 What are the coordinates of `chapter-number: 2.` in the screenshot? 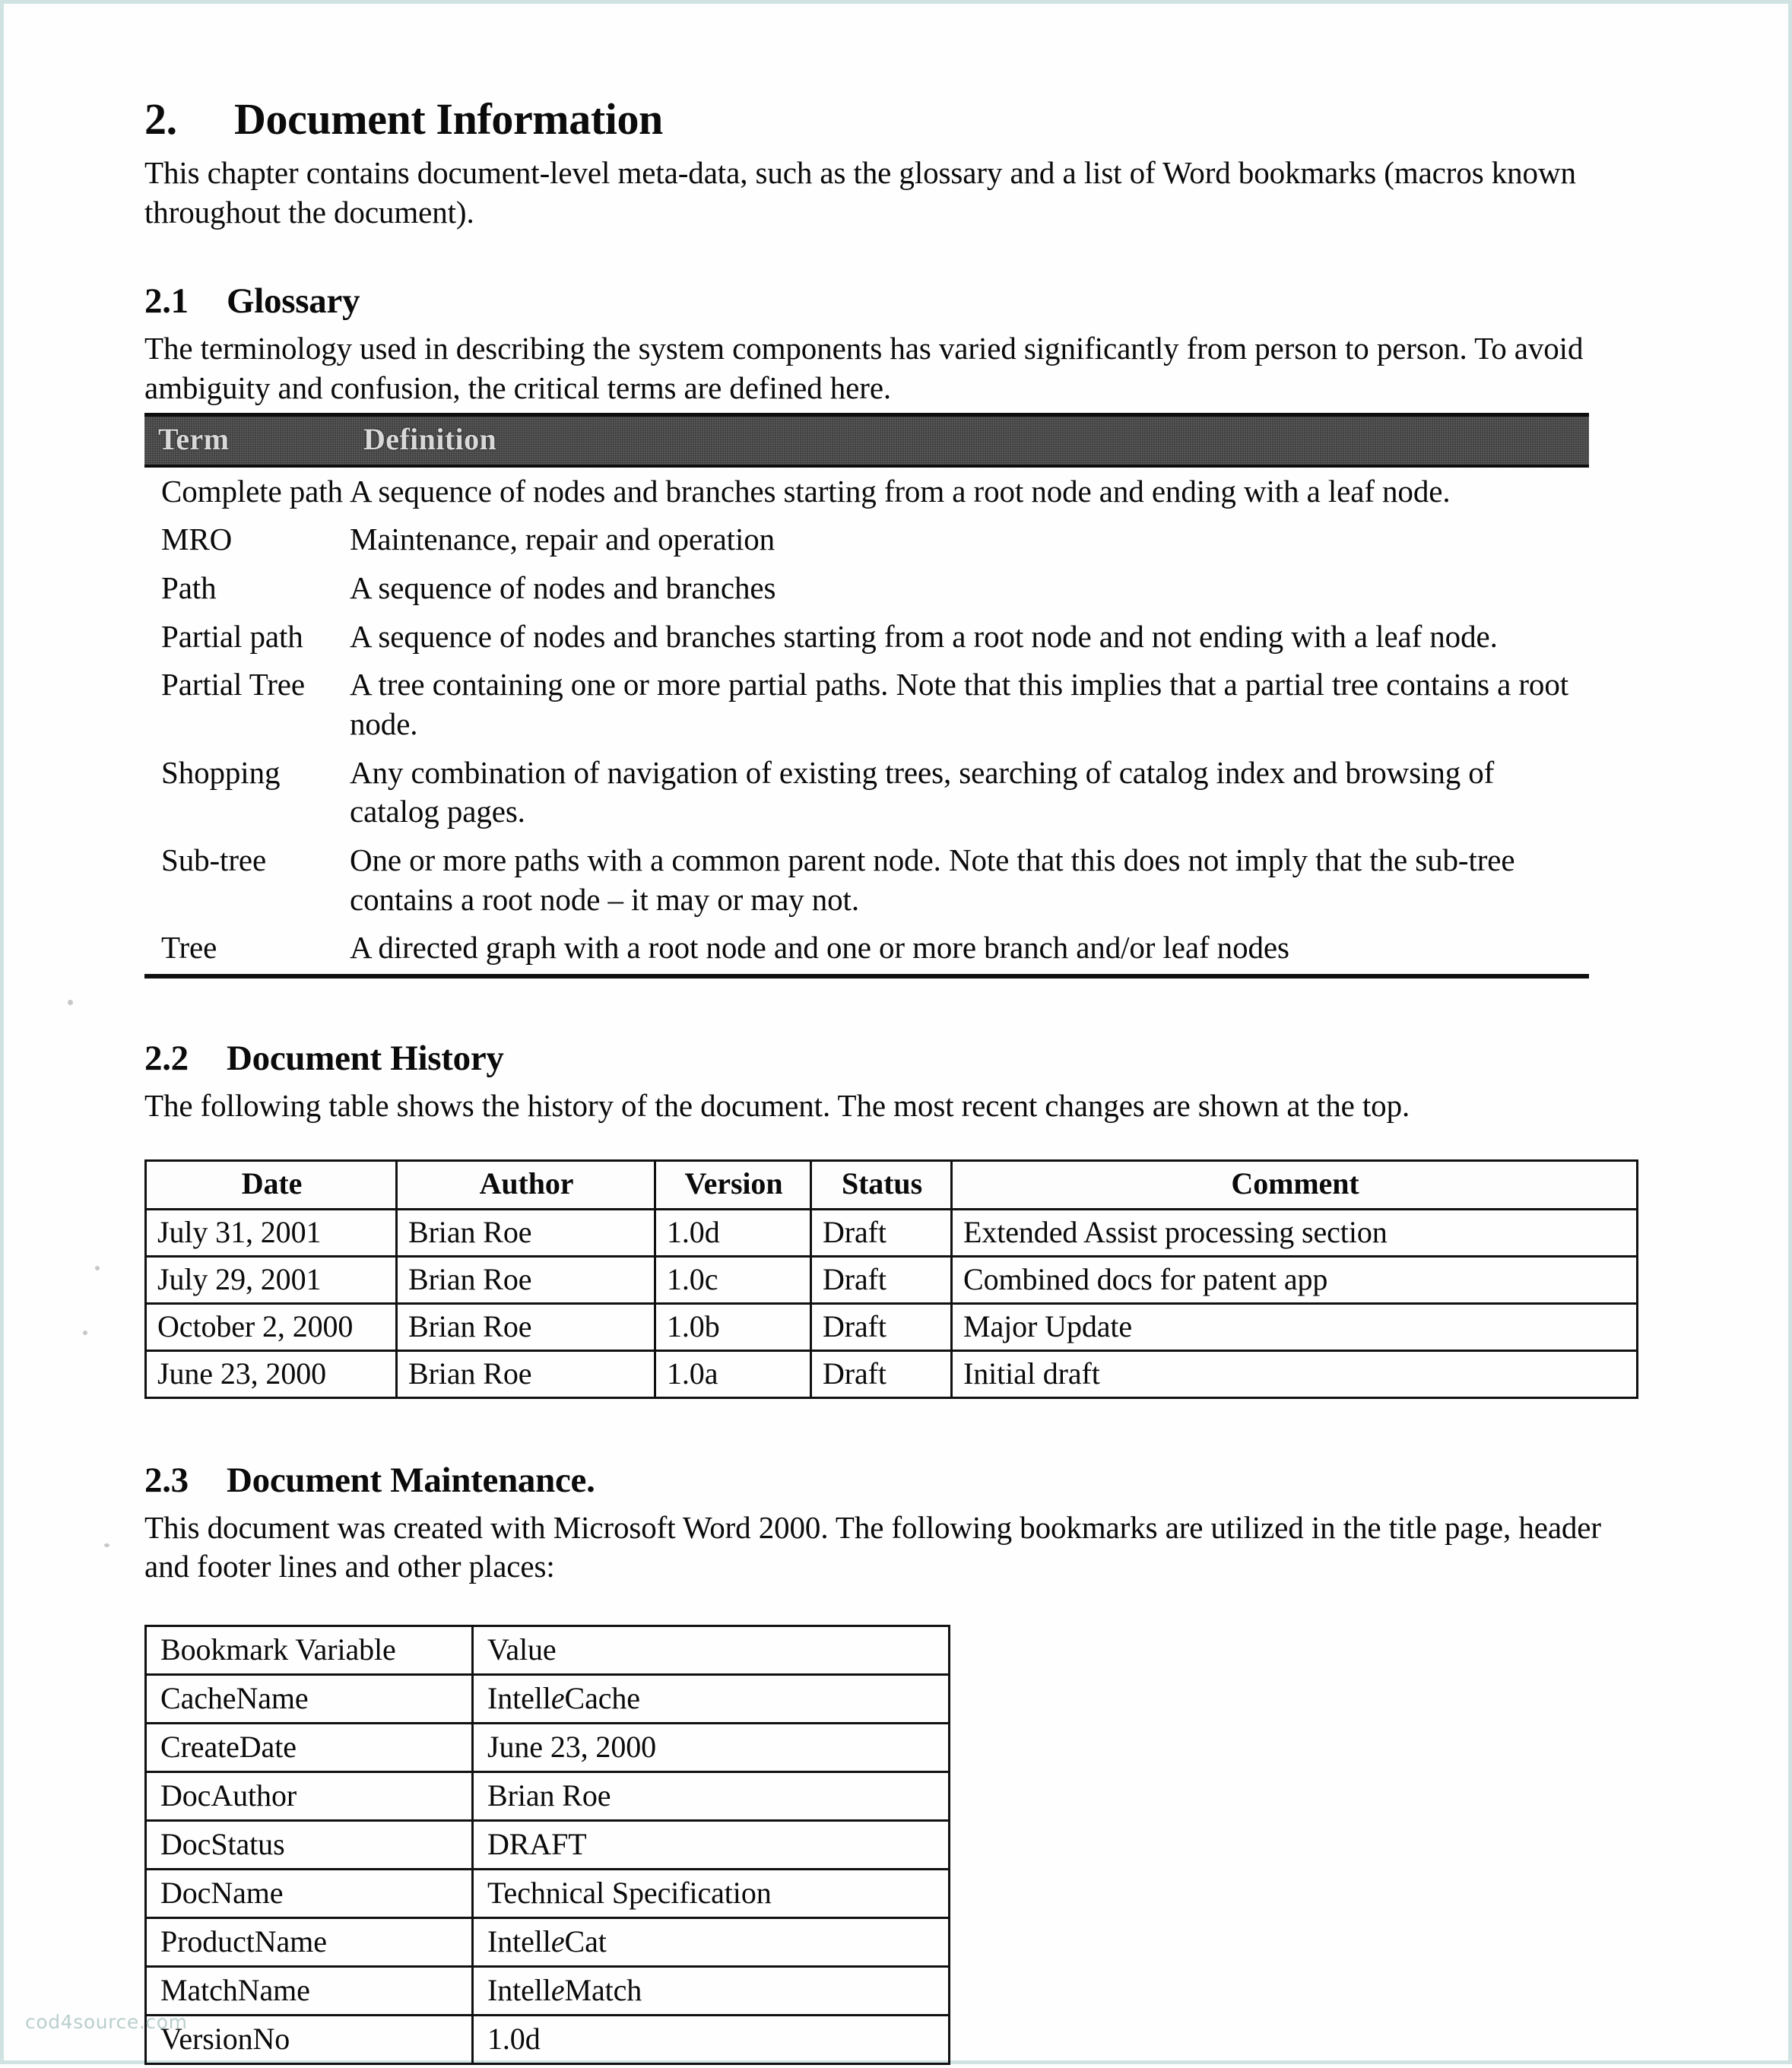 It's located at (160, 119).